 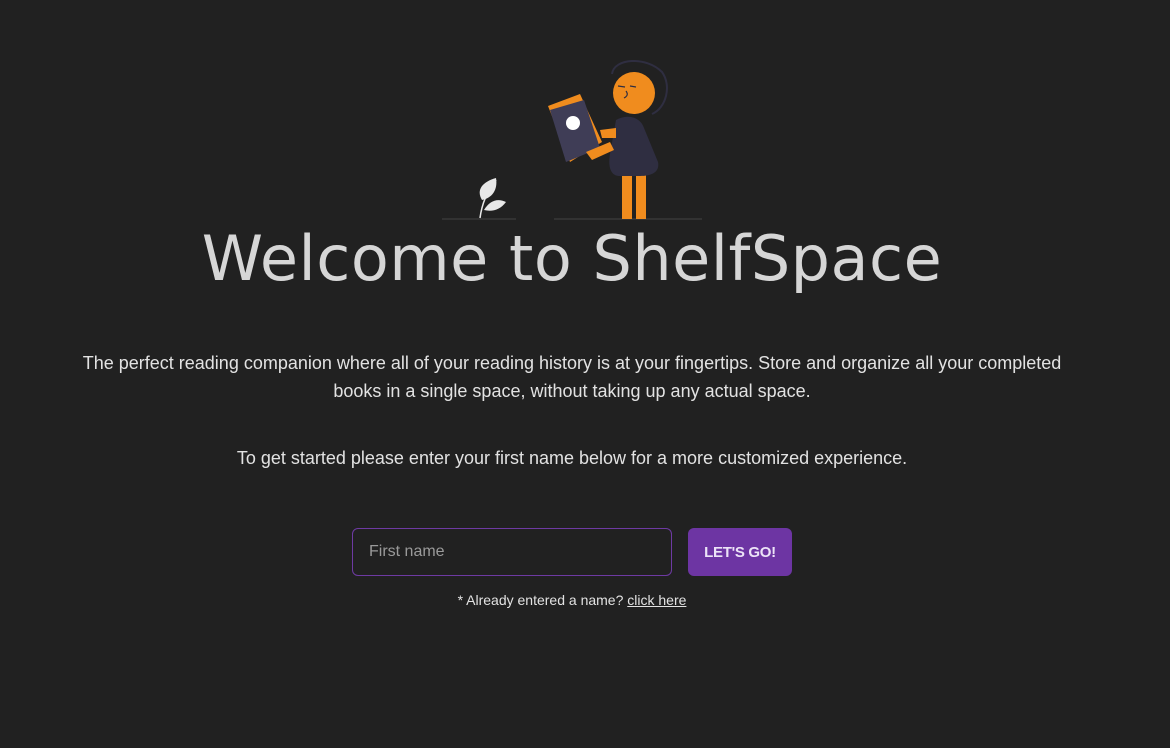 What do you see at coordinates (540, 600) in the screenshot?
I see `footnote-text: * Already entered a name?` at bounding box center [540, 600].